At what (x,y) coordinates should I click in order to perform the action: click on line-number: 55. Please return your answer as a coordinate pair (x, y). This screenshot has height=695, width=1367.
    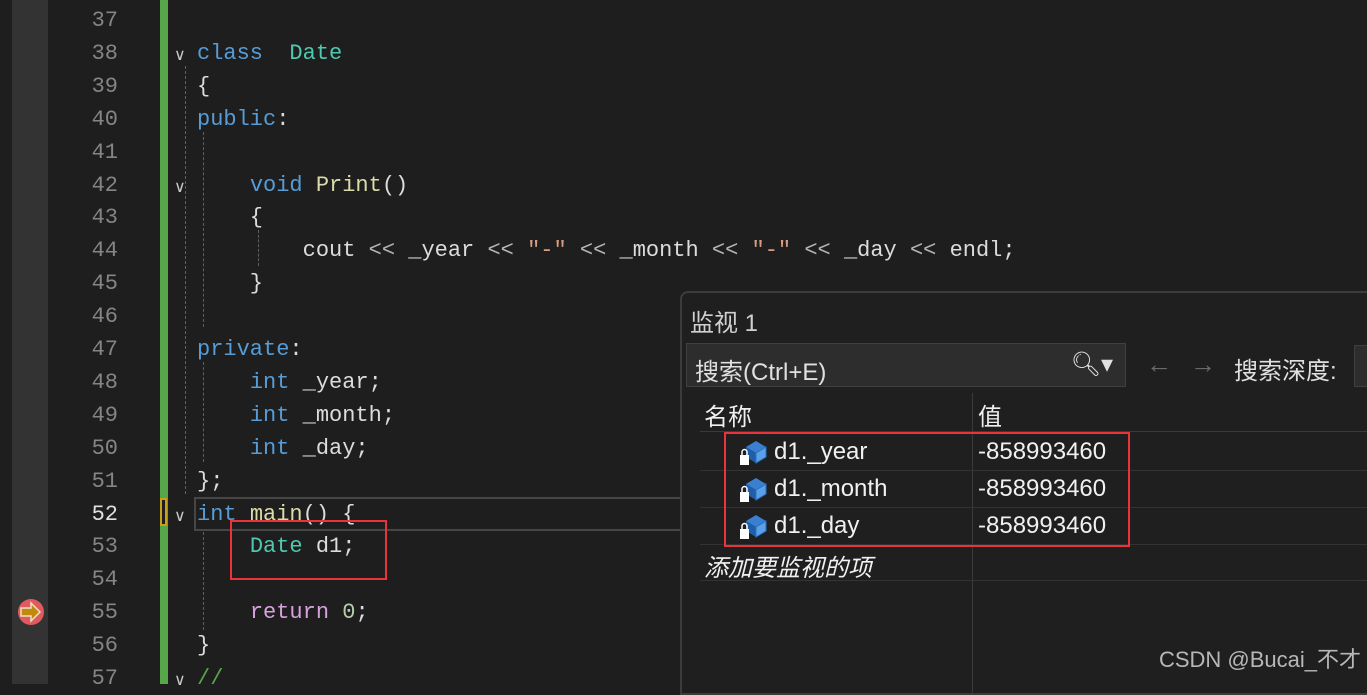
    Looking at the image, I should click on (104, 613).